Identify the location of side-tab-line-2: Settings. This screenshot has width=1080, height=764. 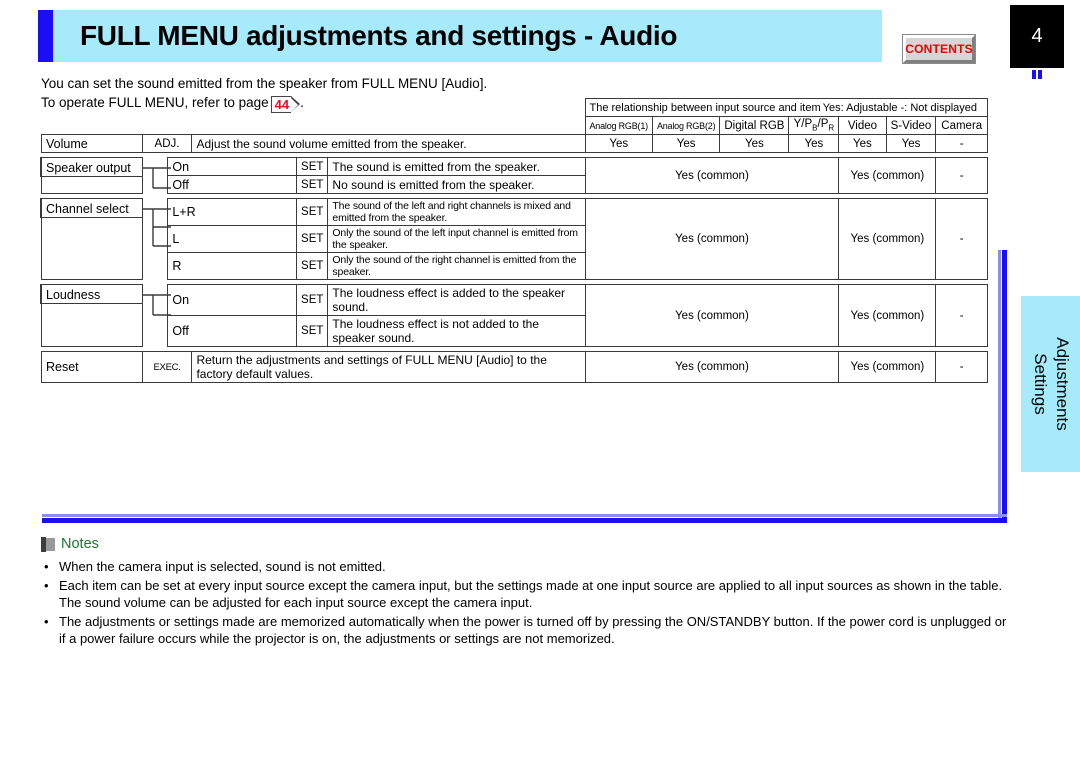
(1040, 384).